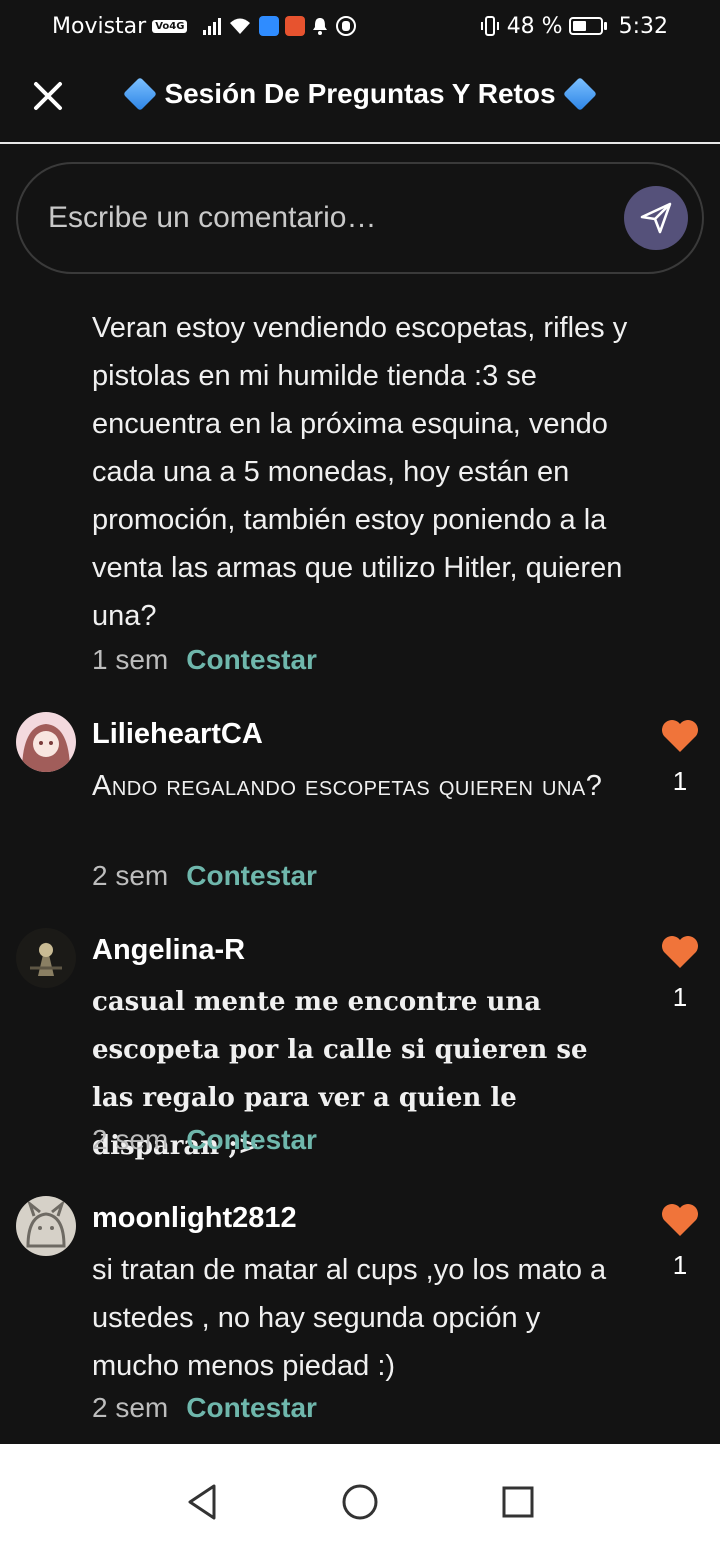 Image resolution: width=720 pixels, height=1560 pixels. I want to click on wifi-icon, so click(240, 26).